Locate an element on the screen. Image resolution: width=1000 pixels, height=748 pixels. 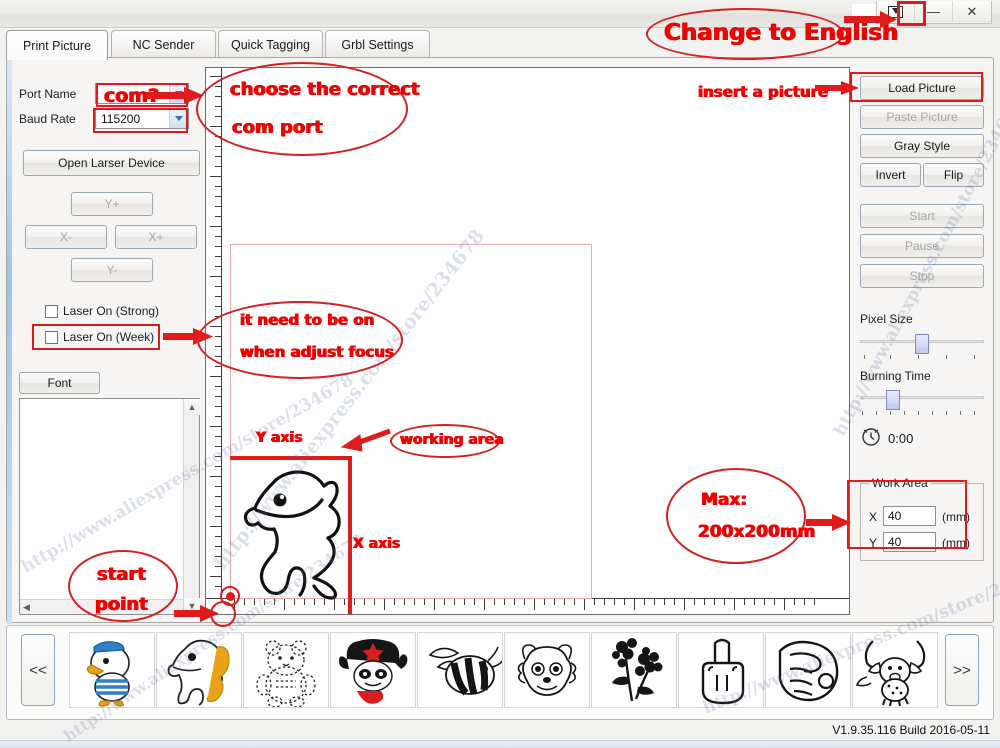
close-button: ✕ is located at coordinates (972, 11).